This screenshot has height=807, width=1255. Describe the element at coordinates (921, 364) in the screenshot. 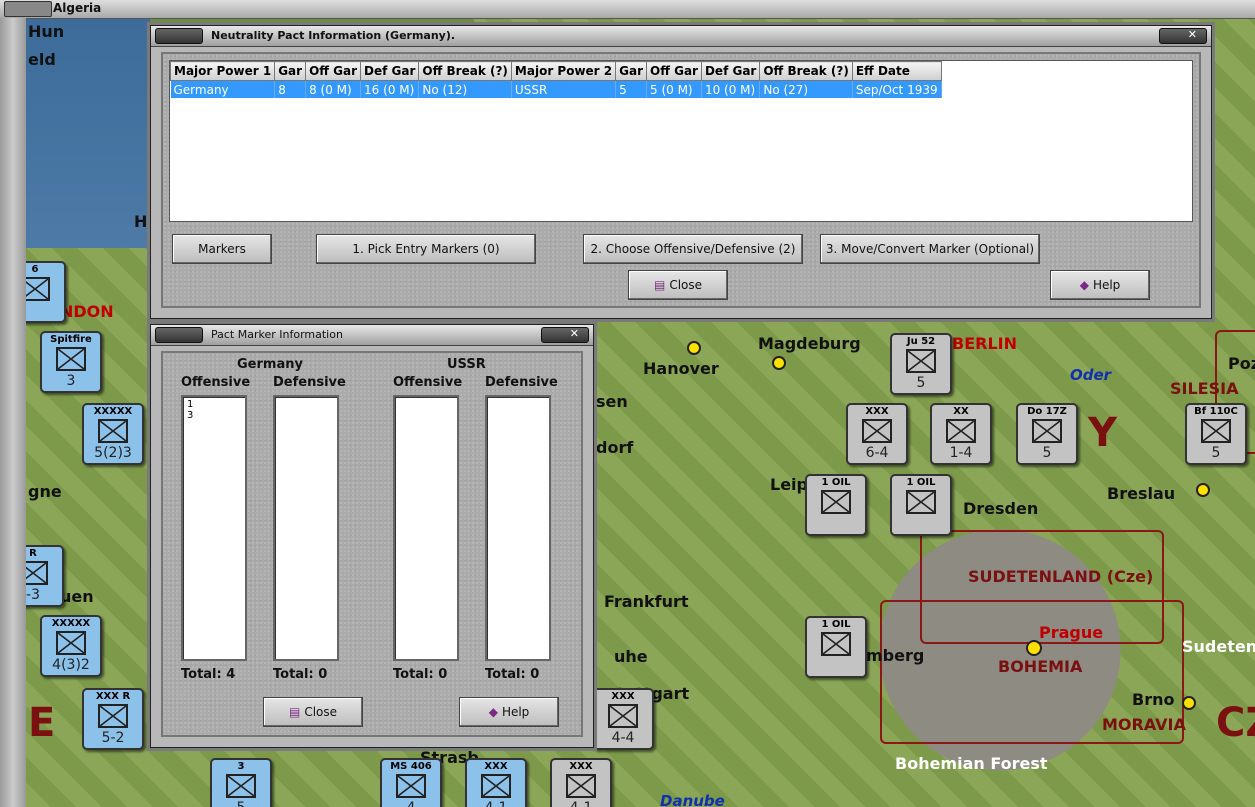

I see `unit-counter: Ju 52 5` at that location.